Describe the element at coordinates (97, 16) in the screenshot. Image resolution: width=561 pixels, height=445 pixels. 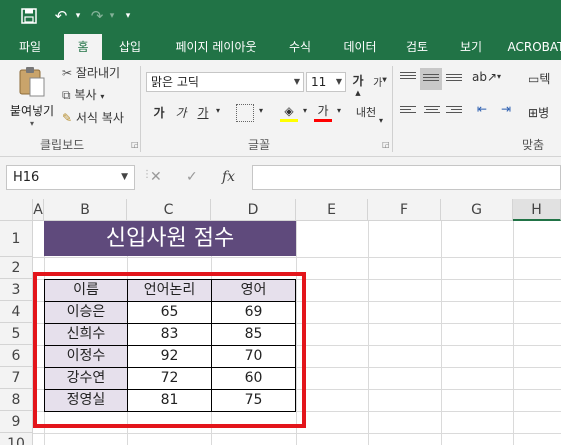
I see `redo-icon: ↷` at that location.